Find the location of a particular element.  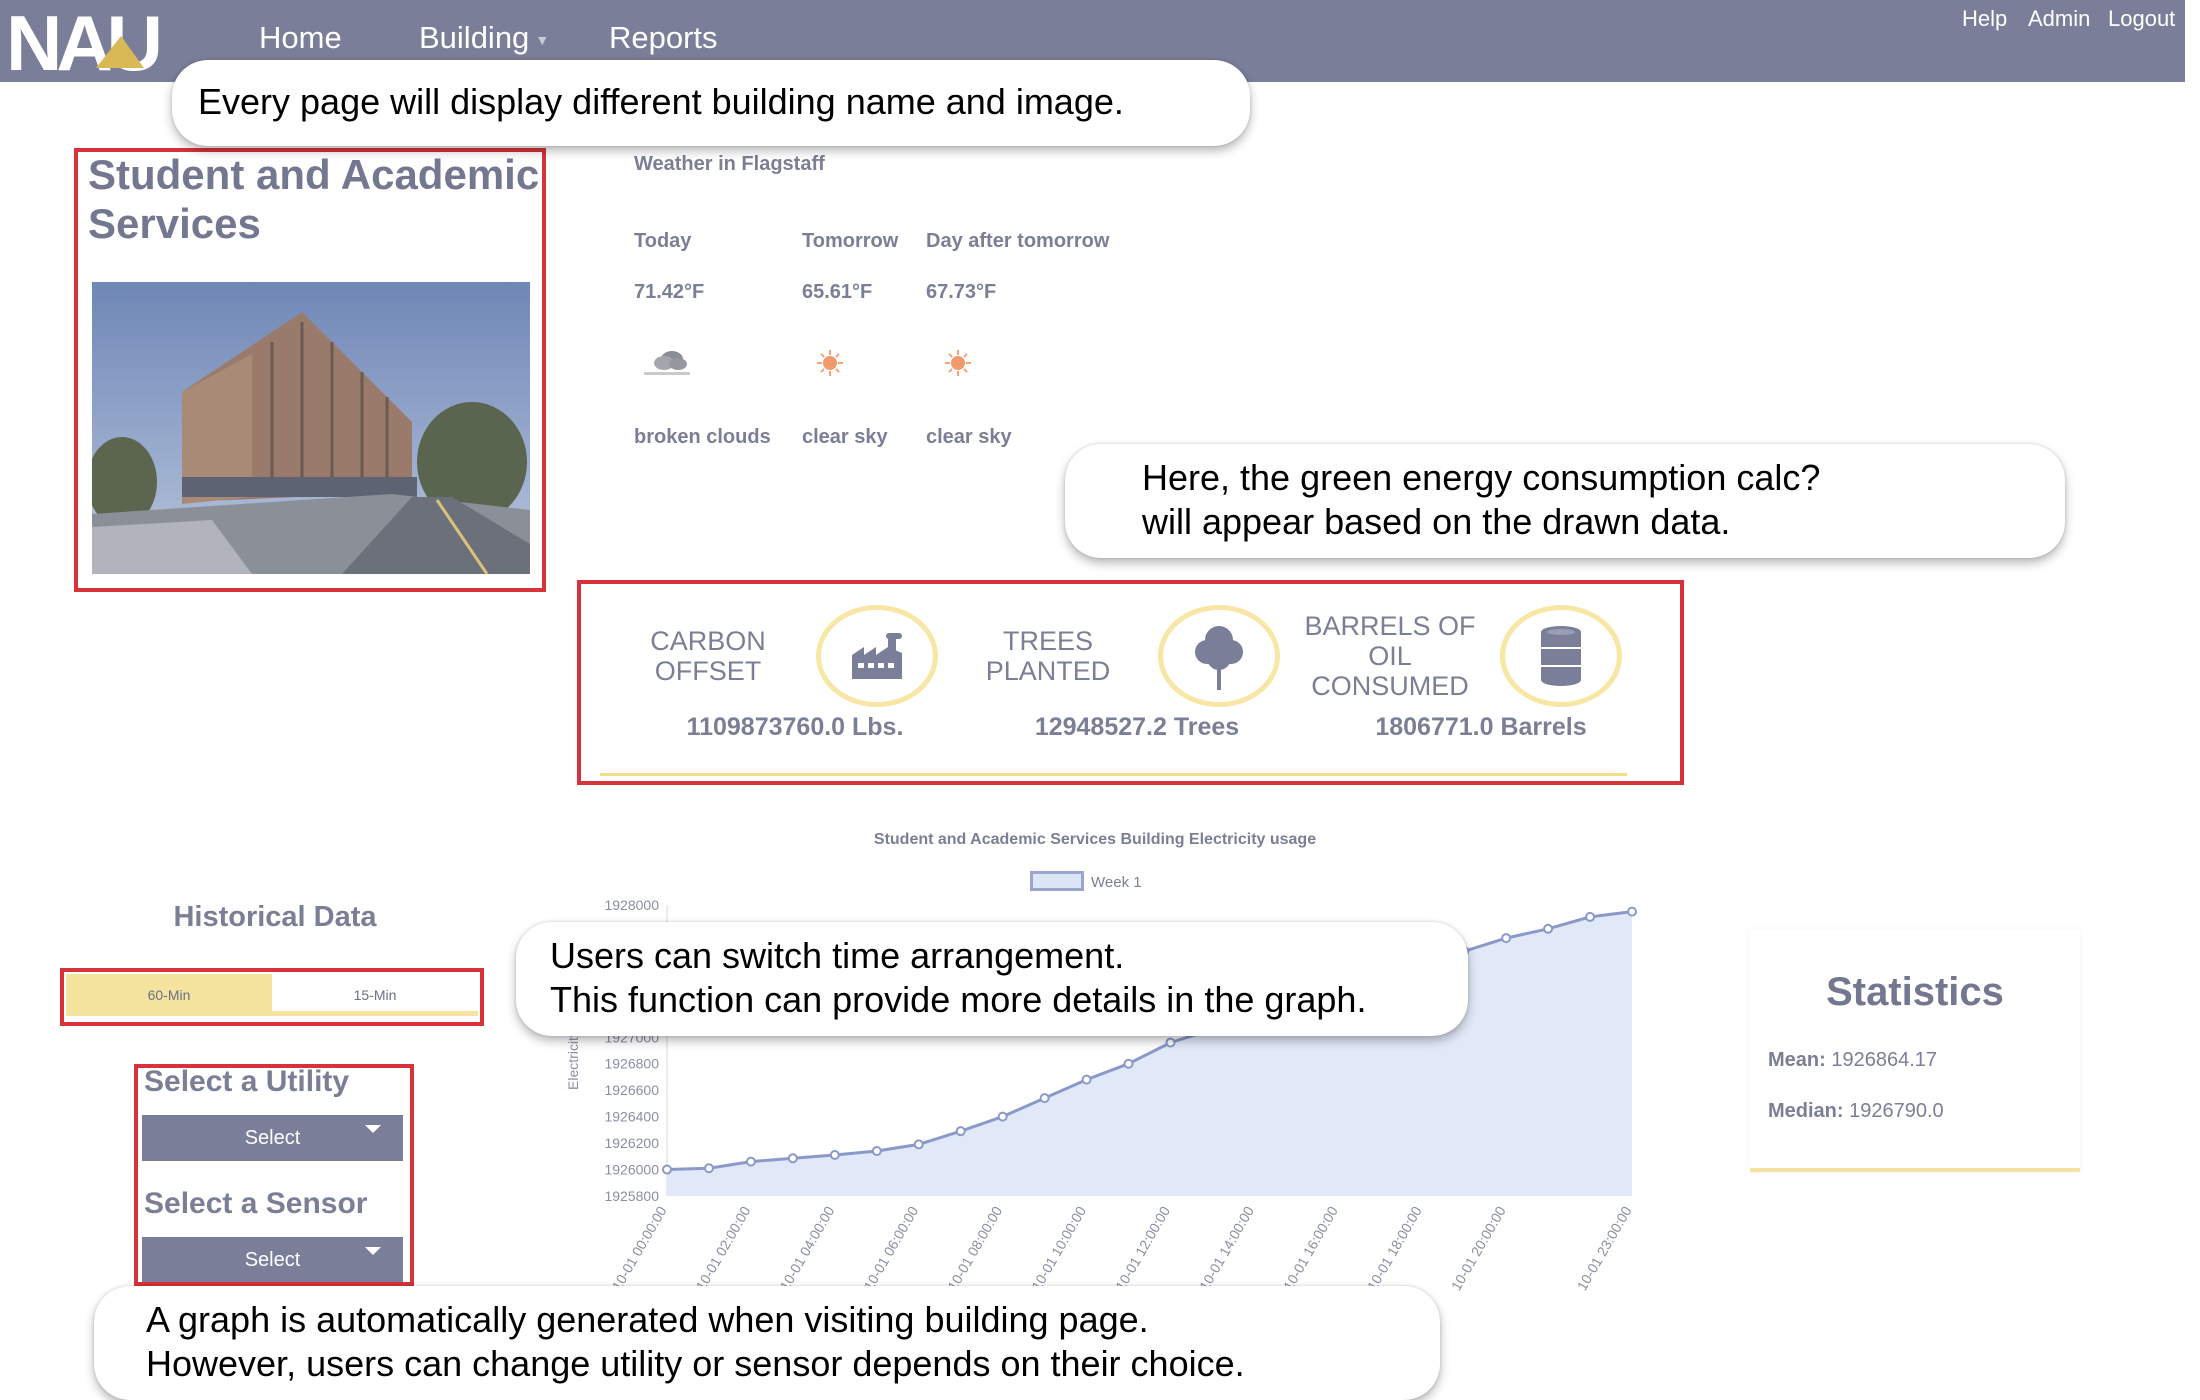

broken-clouds-icon is located at coordinates (667, 363).